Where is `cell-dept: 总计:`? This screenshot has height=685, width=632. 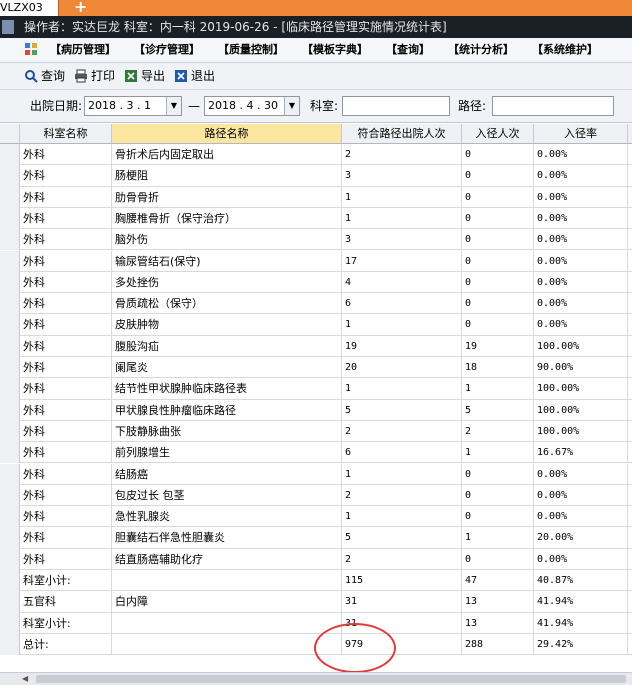
cell-dept: 总计: is located at coordinates (66, 644).